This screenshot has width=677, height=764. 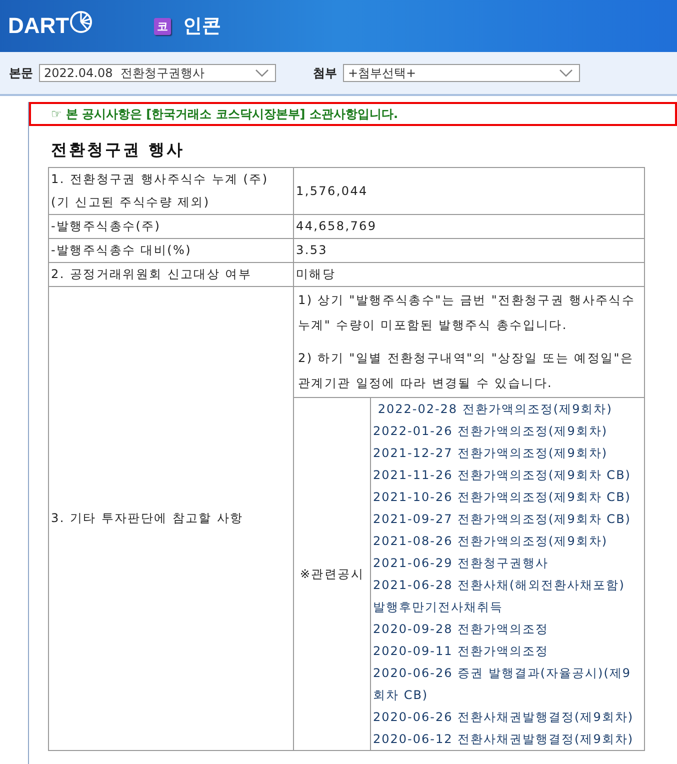 I want to click on table-cell: 44,658,769, so click(x=469, y=226).